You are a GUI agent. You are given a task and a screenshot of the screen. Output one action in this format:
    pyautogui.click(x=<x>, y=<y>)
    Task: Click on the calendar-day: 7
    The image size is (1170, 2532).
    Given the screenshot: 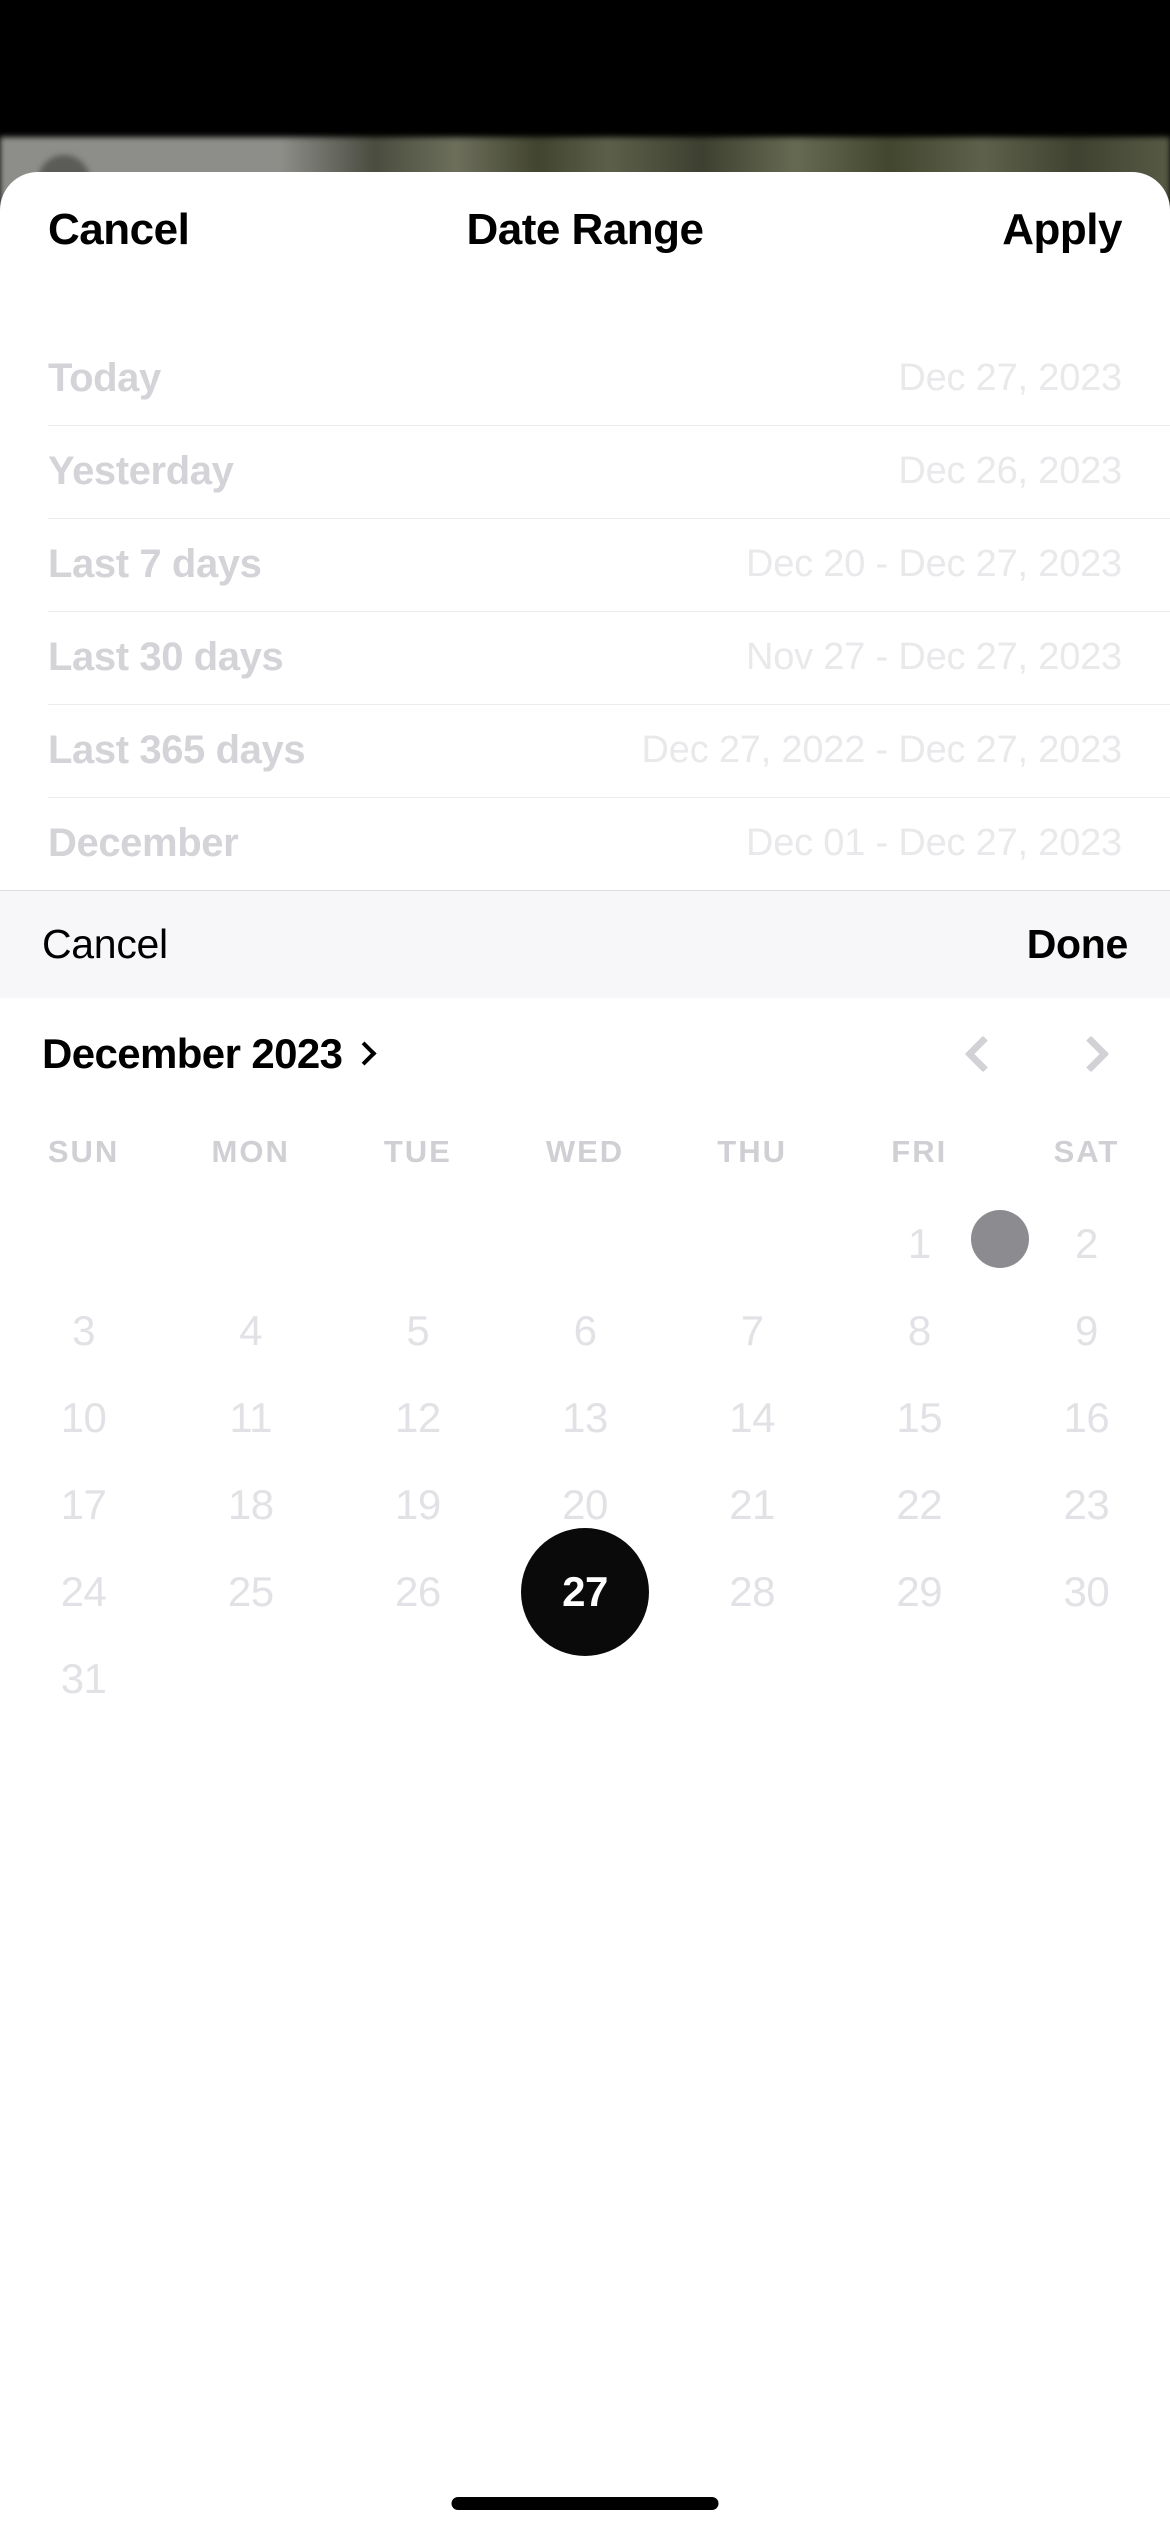 What is the action you would take?
    pyautogui.click(x=752, y=1330)
    